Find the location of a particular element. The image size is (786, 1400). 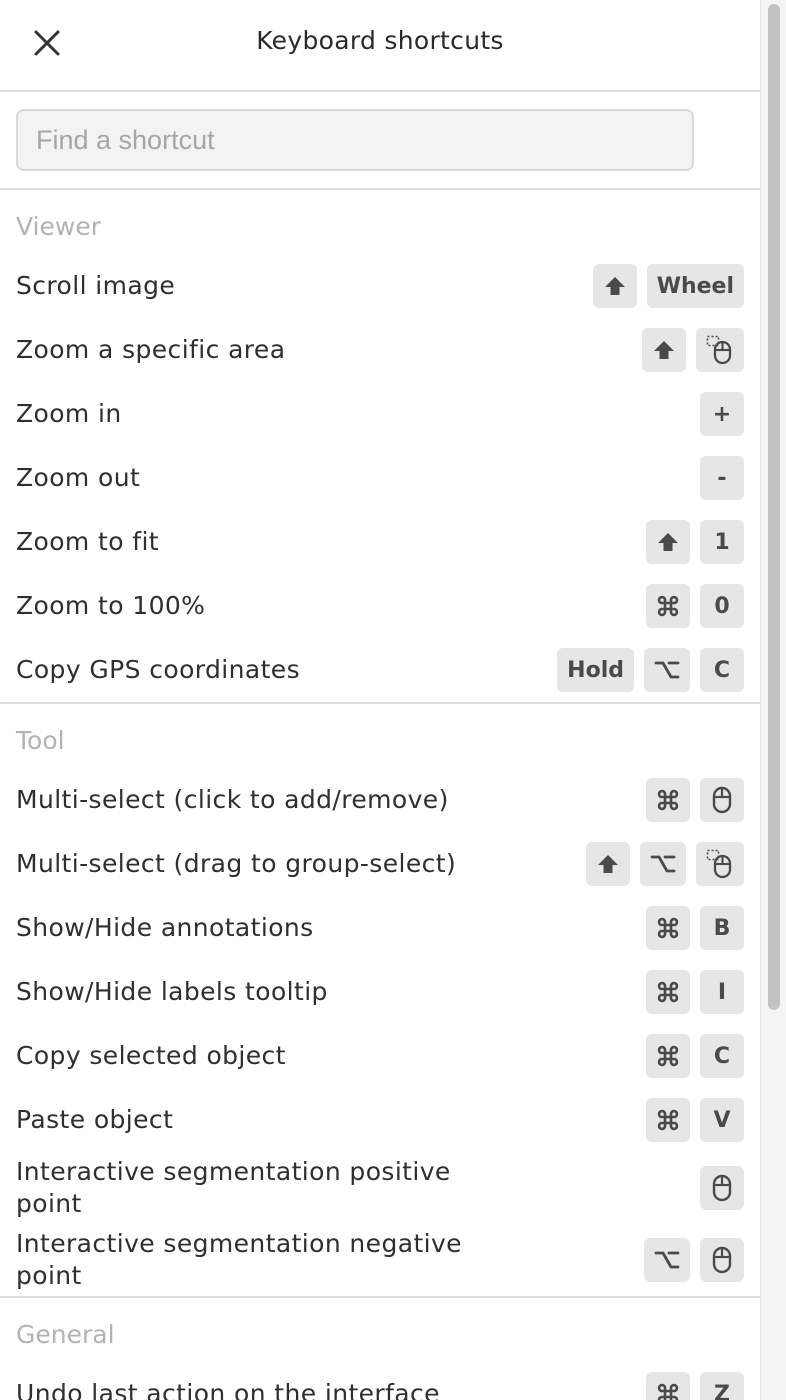

key-cap: Z is located at coordinates (722, 1386).